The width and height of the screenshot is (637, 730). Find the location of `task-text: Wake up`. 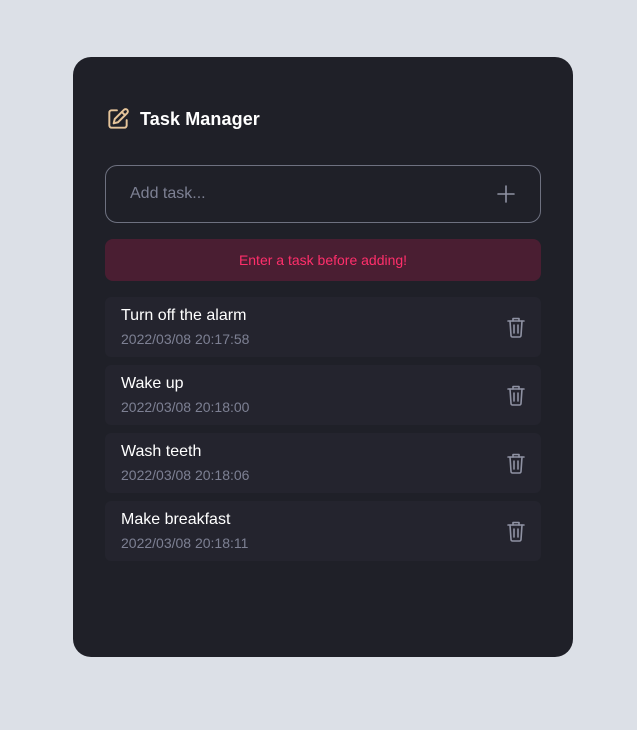

task-text: Wake up is located at coordinates (152, 383).